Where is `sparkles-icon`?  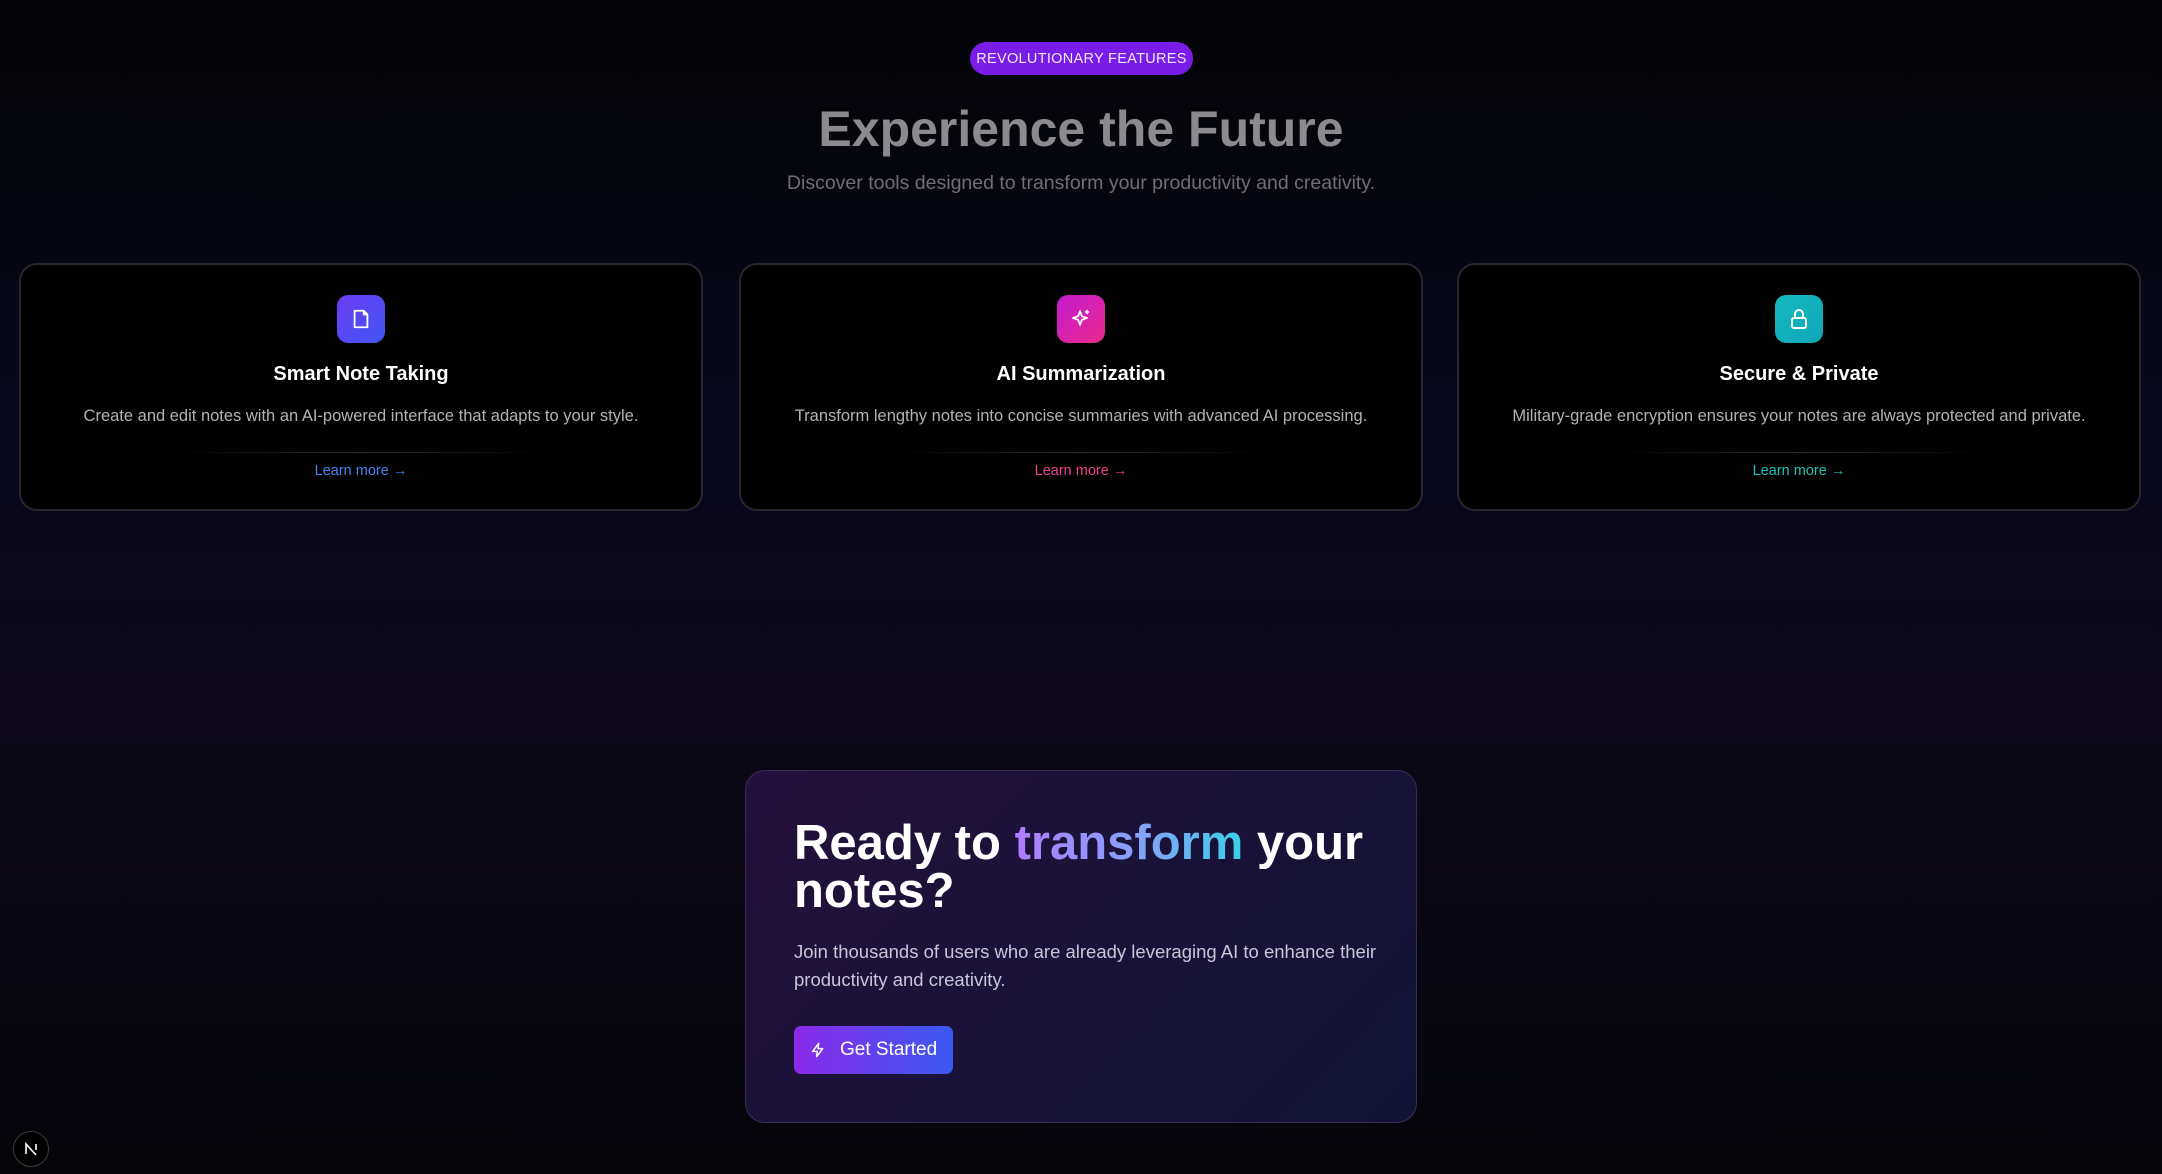
sparkles-icon is located at coordinates (1081, 319).